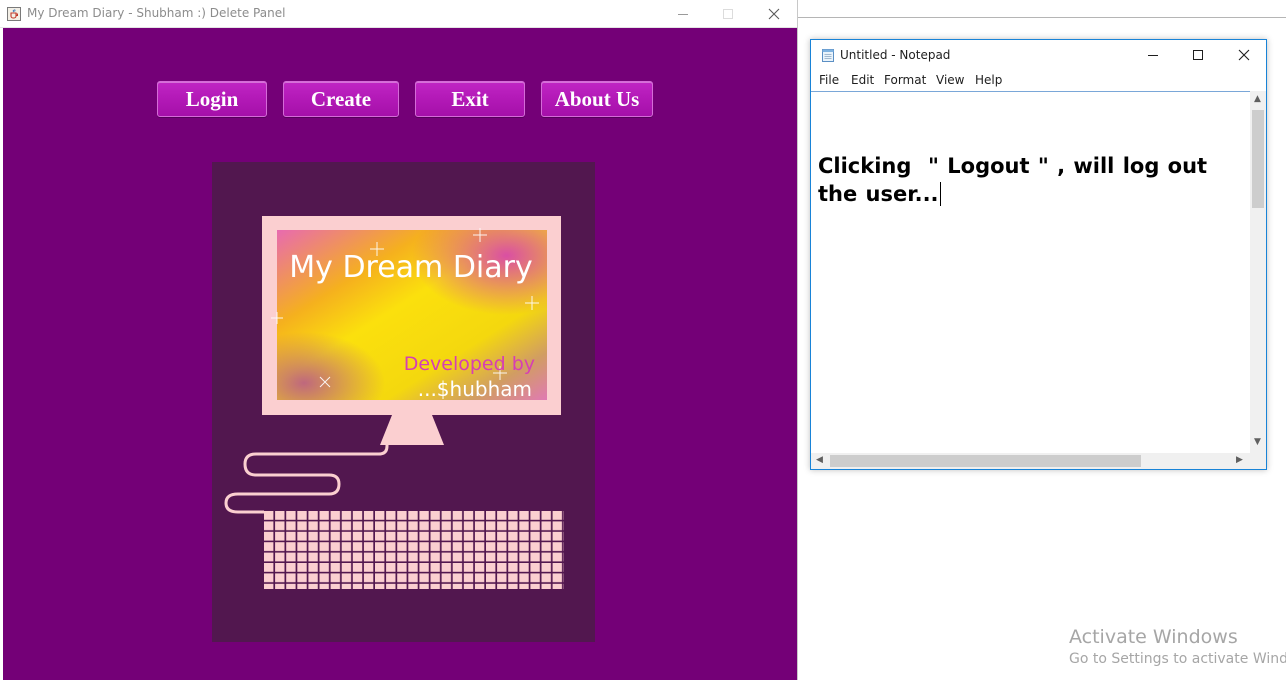 This screenshot has height=680, width=1286. I want to click on menu-help: Help, so click(988, 80).